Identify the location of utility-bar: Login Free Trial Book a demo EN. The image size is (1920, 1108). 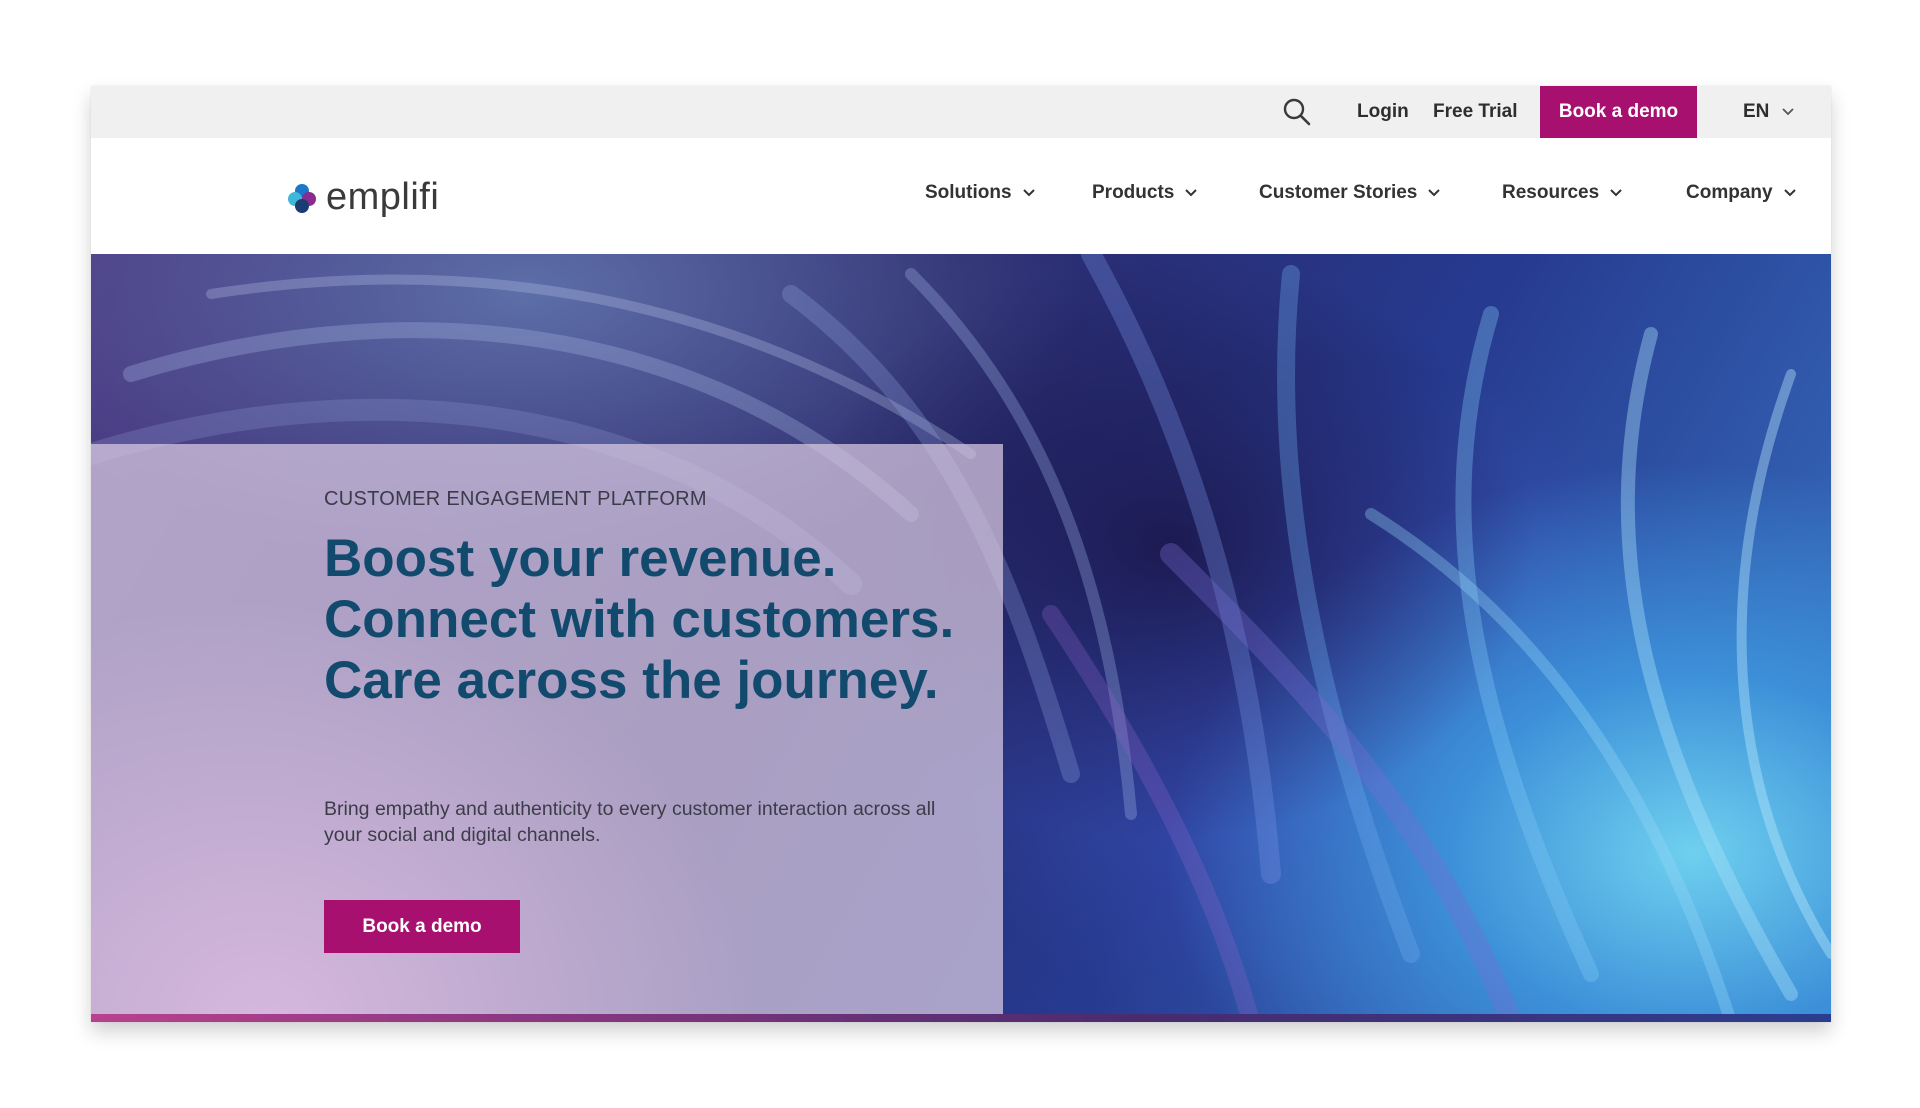
(961, 112).